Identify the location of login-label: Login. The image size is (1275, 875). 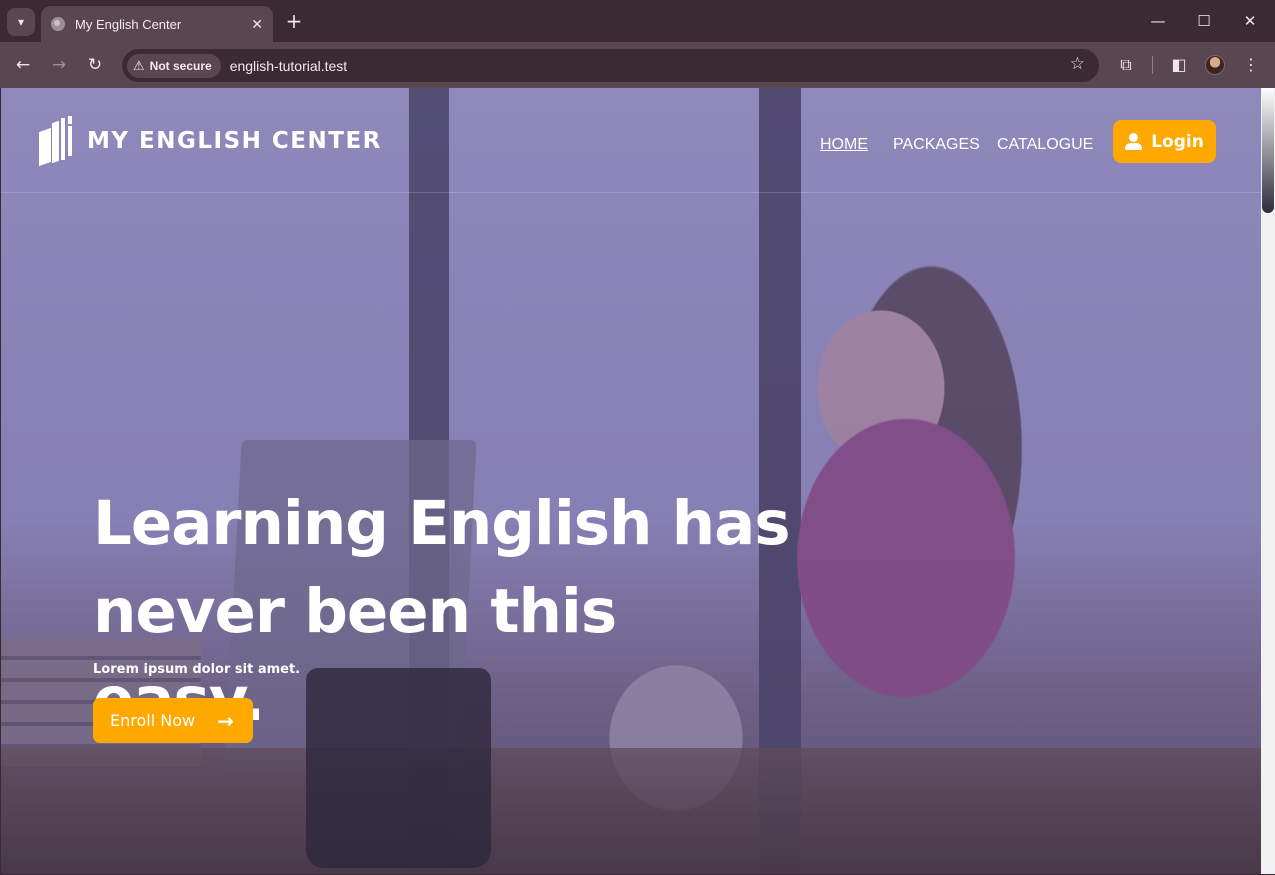
(1177, 141).